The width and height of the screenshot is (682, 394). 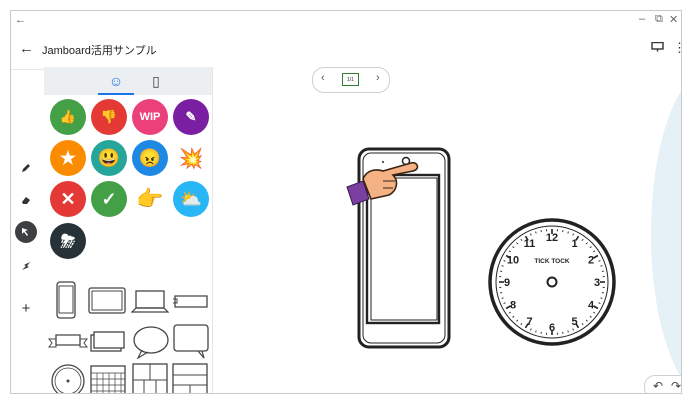 What do you see at coordinates (26, 168) in the screenshot?
I see `pen-tool-icon` at bounding box center [26, 168].